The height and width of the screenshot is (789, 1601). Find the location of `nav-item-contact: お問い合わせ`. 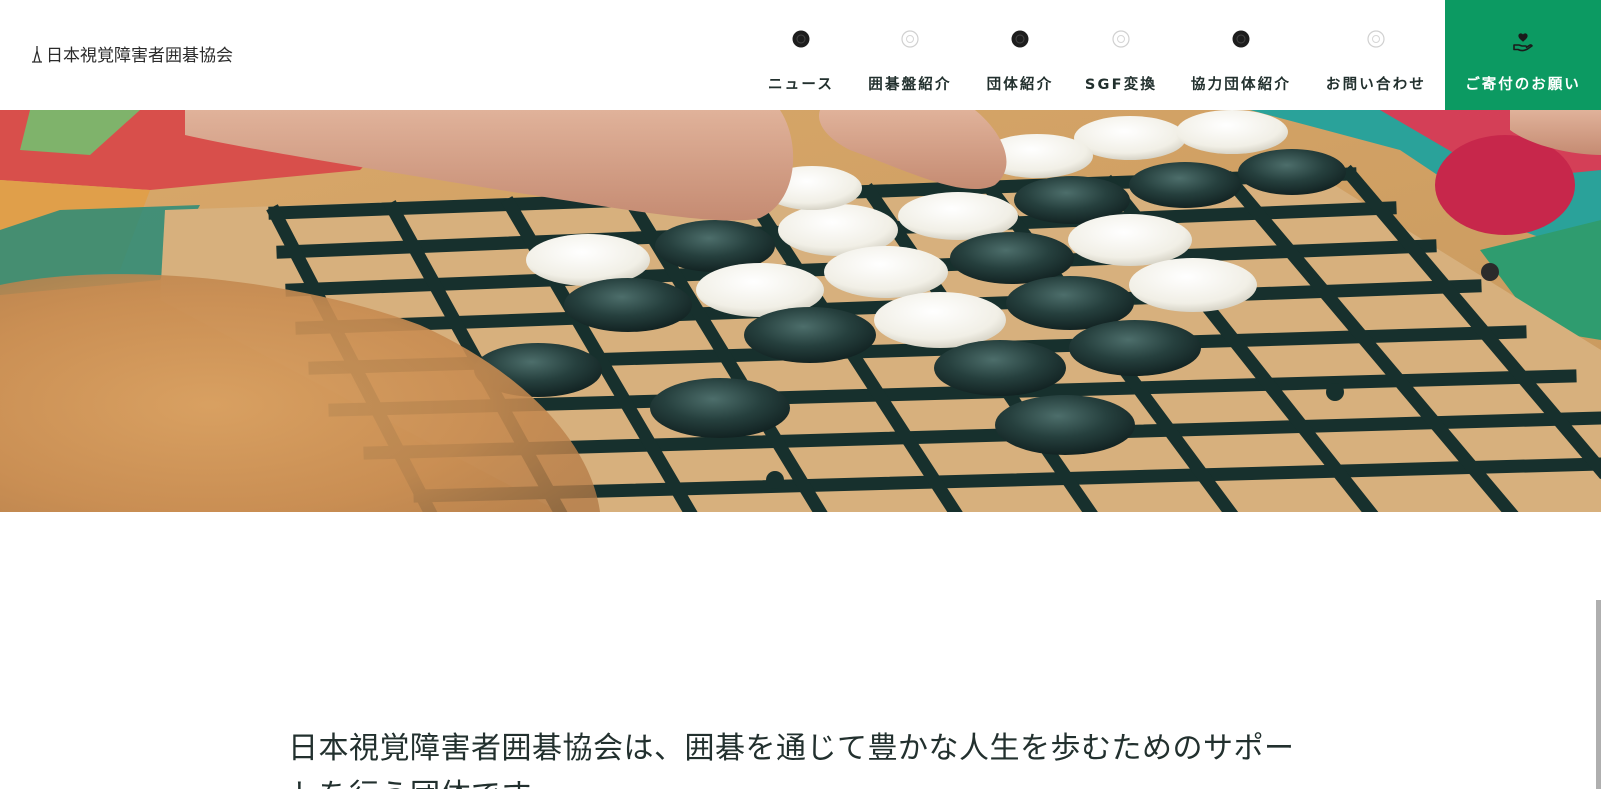

nav-item-contact: お問い合わせ is located at coordinates (1376, 55).